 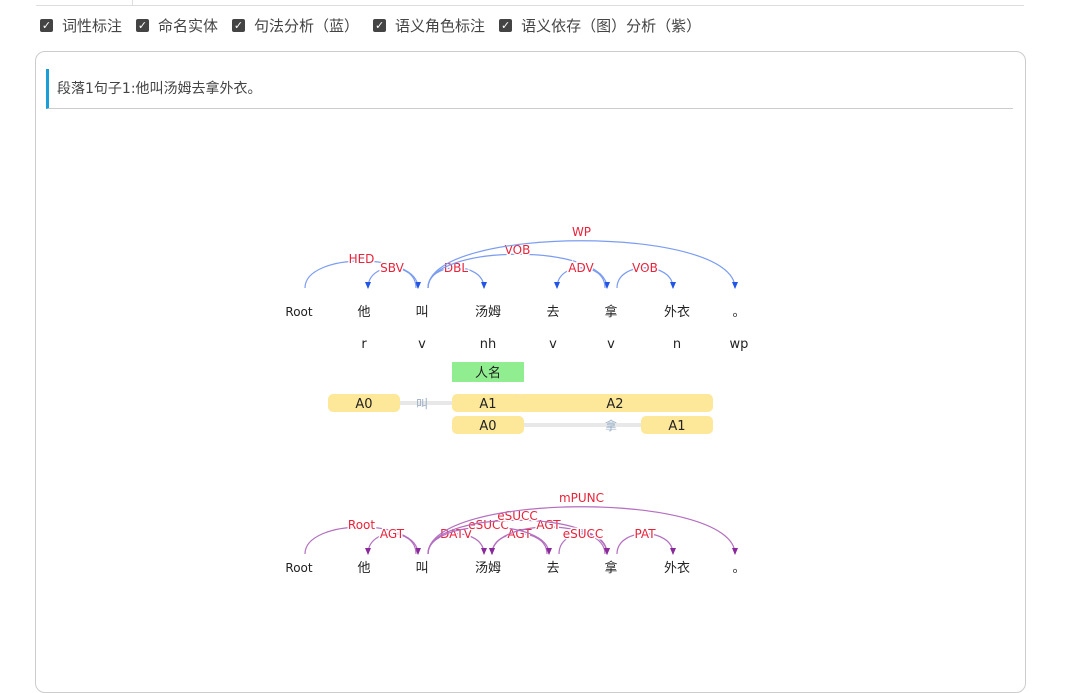 I want to click on srl-predicate: 叫, so click(x=422, y=404).